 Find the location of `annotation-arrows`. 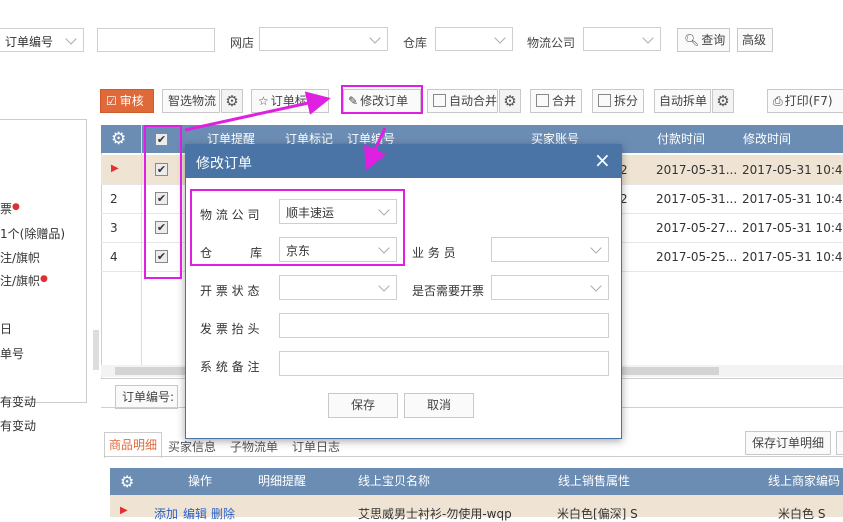

annotation-arrows is located at coordinates (285, 131).